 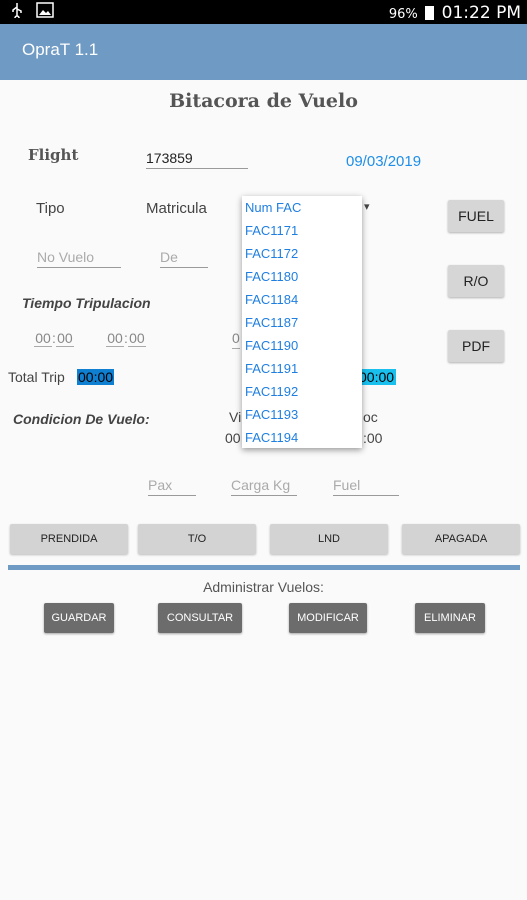 I want to click on carga-input, so click(x=264, y=486).